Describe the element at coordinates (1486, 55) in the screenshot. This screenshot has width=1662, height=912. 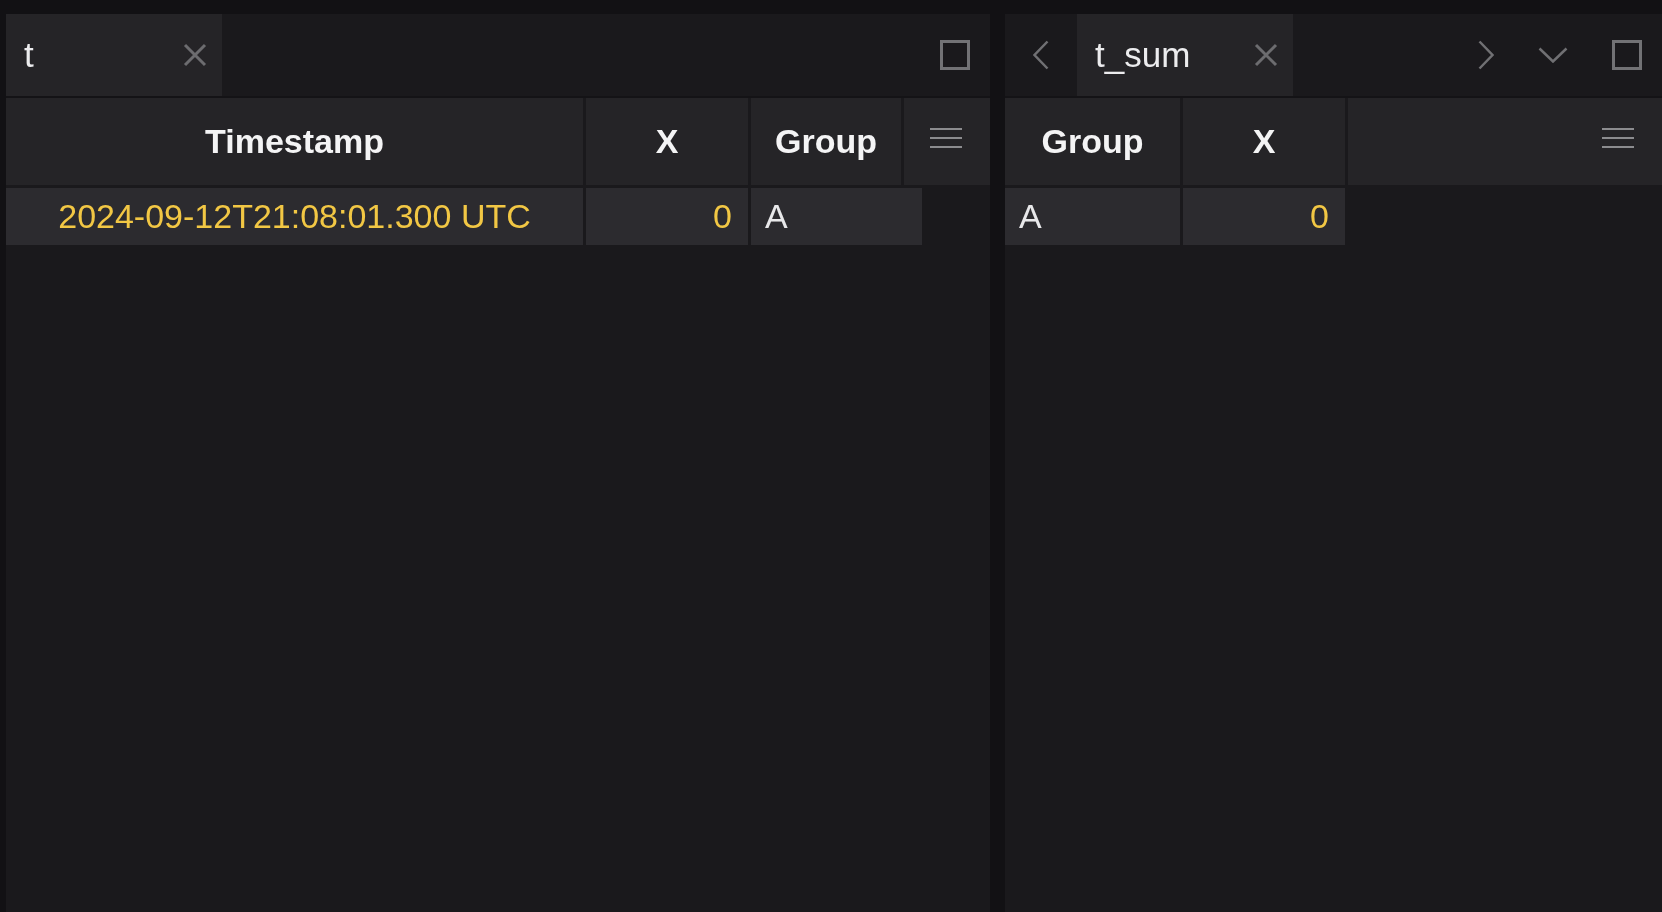
I see `chevron-right-icon` at that location.